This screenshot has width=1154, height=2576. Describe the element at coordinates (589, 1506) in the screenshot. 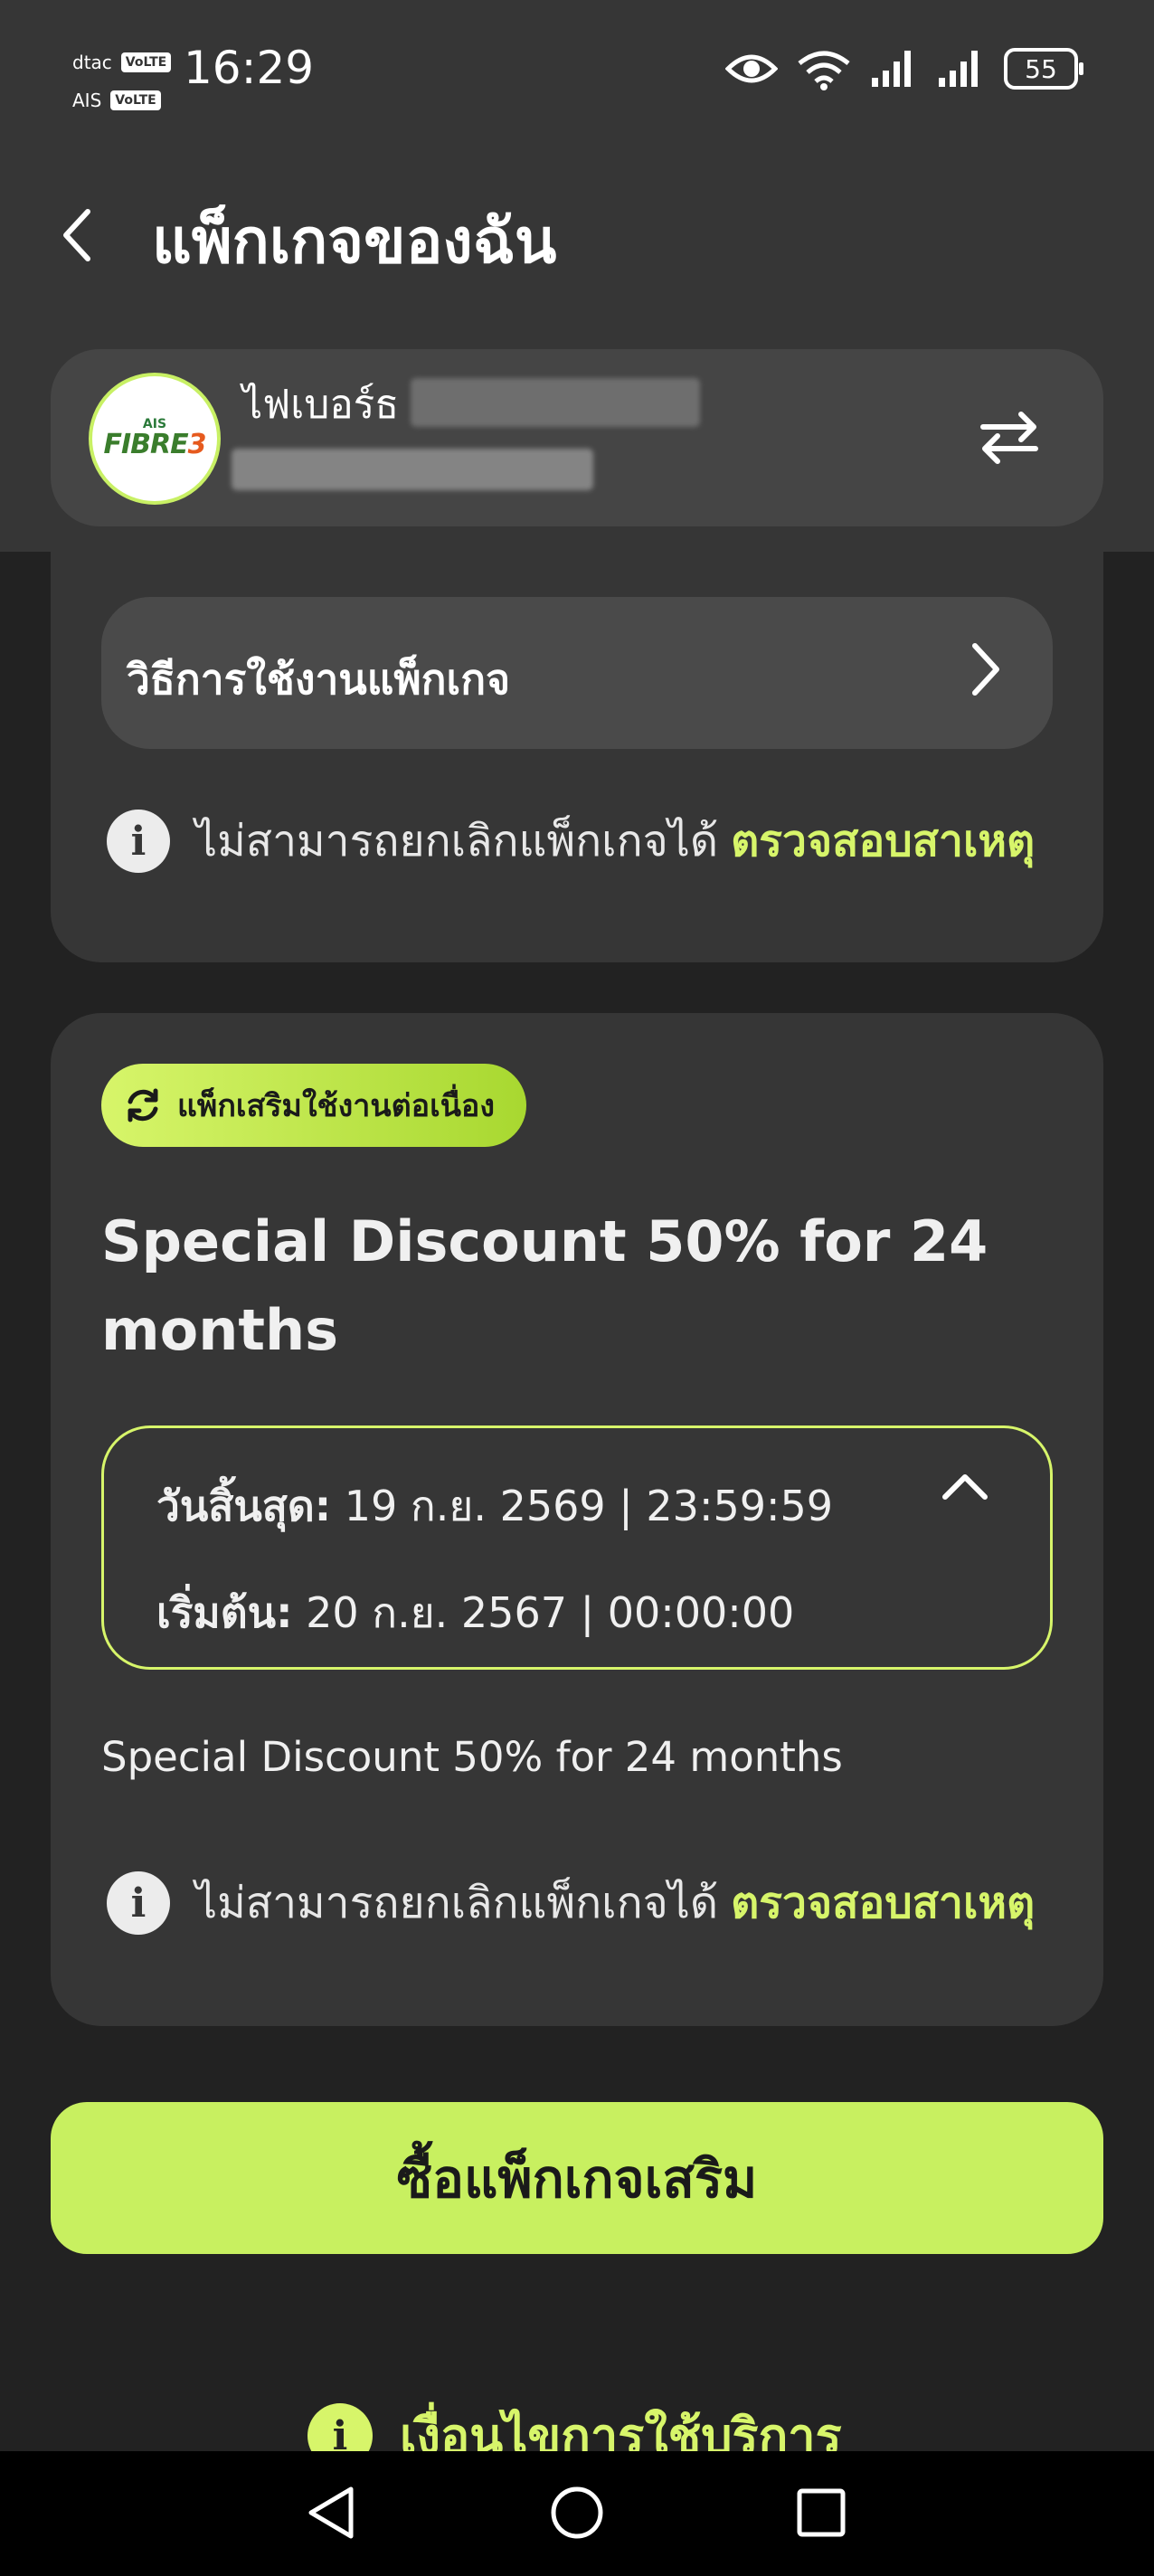

I see `end-date-value: 19 ก.ย. 2569 | 23:59:59` at that location.